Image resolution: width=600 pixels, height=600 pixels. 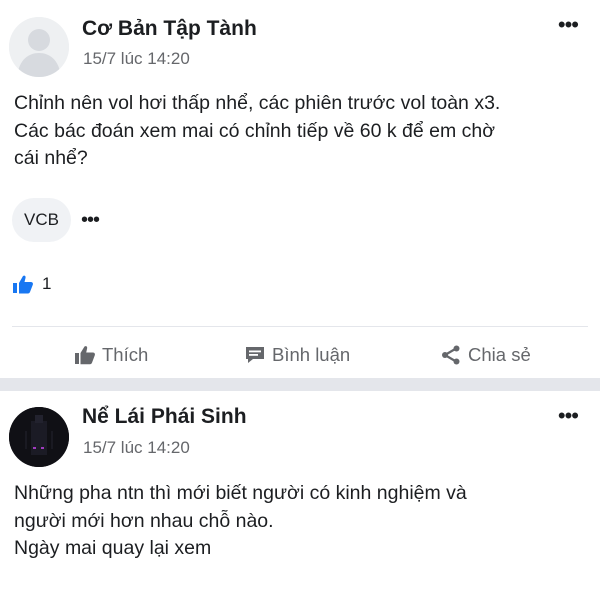 I want to click on stock-tag: VCB, so click(x=41, y=220).